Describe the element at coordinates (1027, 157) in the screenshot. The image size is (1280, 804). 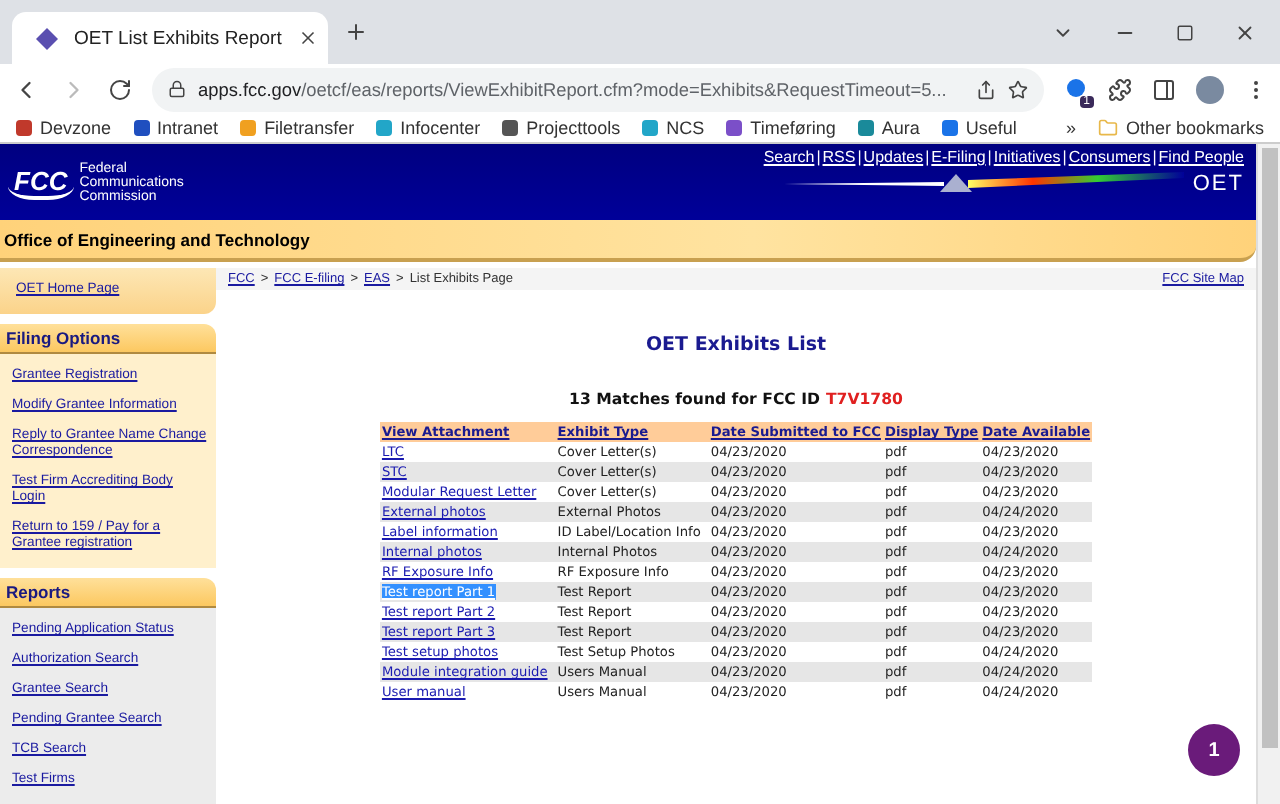
I see `nav-link: Initiatives` at that location.